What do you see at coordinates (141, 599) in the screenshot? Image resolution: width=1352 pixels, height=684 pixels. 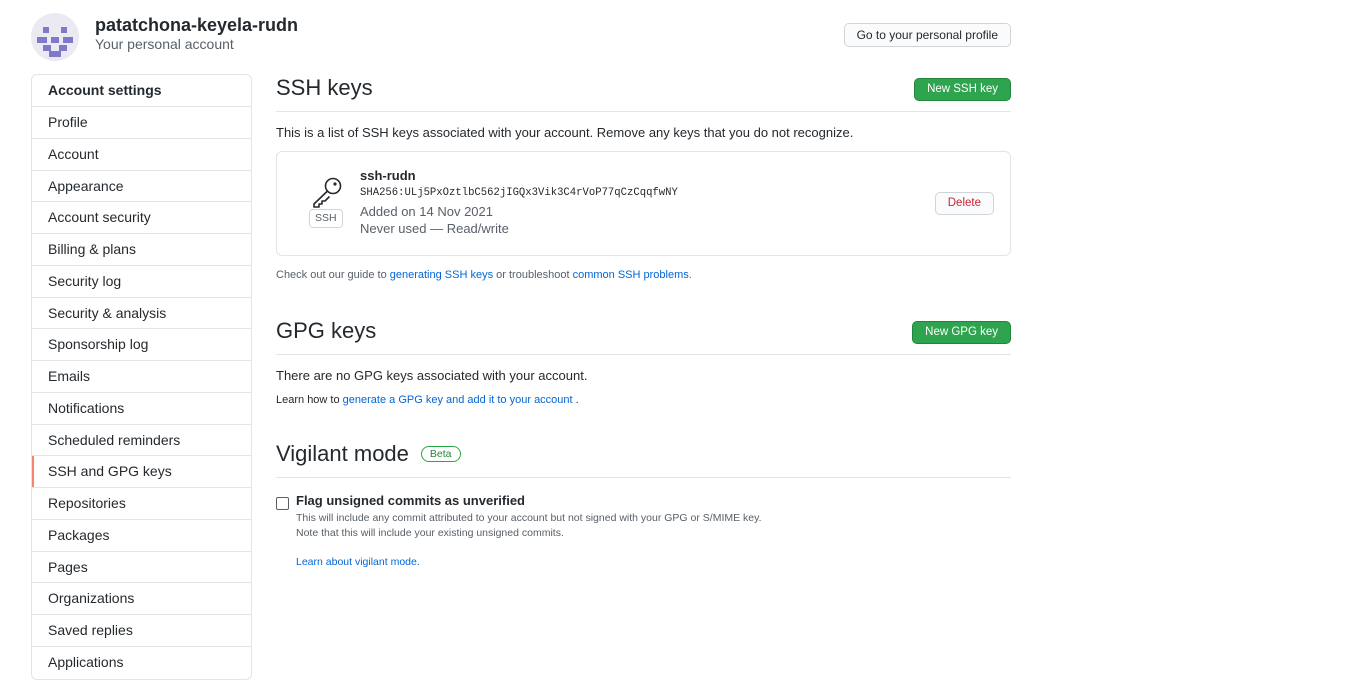 I see `sidebar-item-organizations: Organizations` at bounding box center [141, 599].